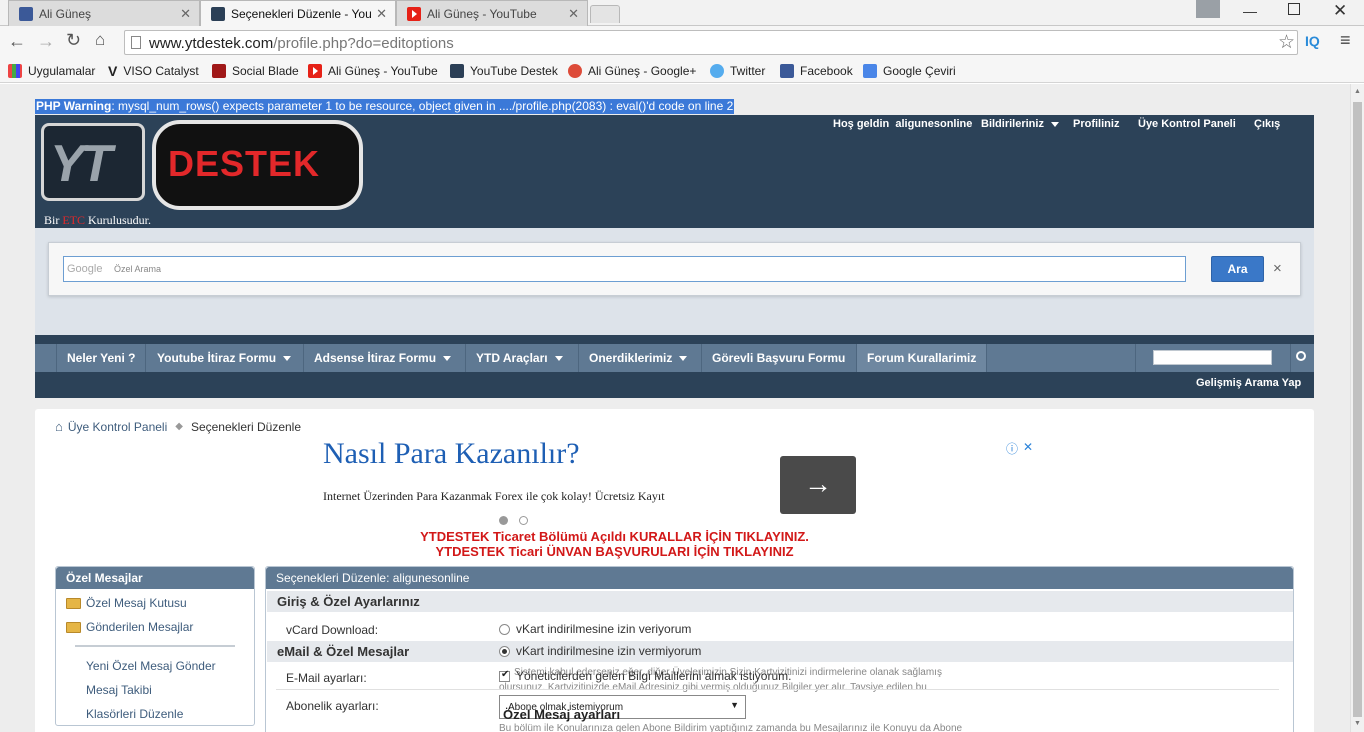 This screenshot has width=1364, height=732. Describe the element at coordinates (1294, 9) in the screenshot. I see `restore-icon` at that location.